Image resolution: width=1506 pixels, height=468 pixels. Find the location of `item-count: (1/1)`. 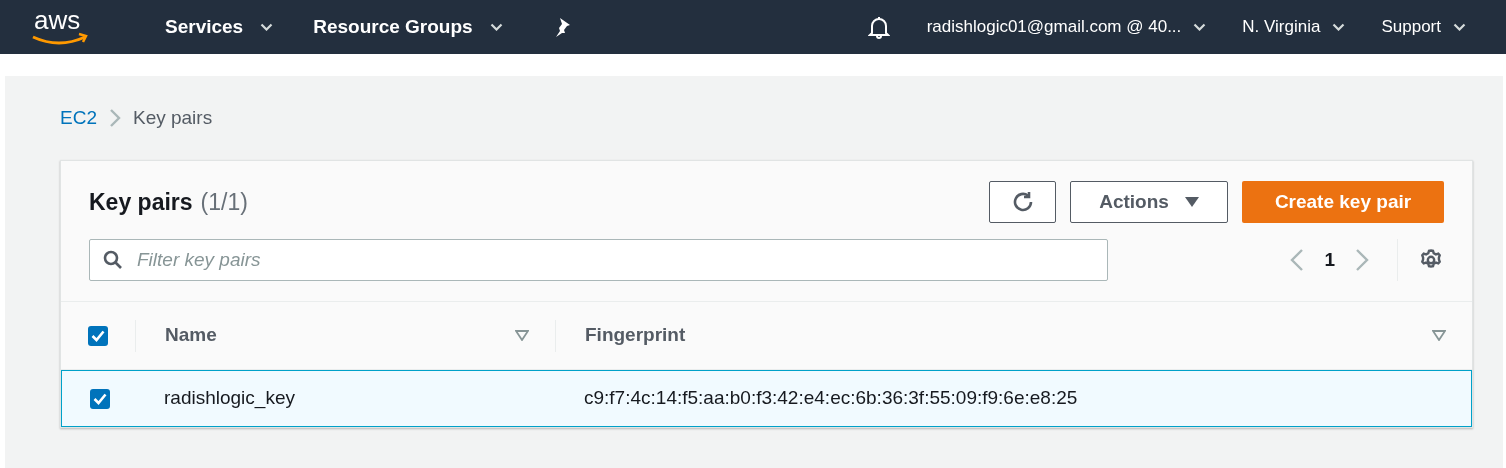

item-count: (1/1) is located at coordinates (224, 202).